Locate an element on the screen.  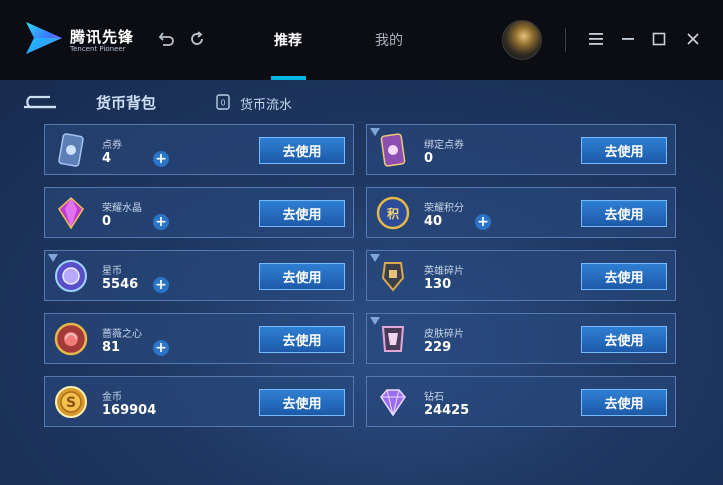
currency-card-star-coin: 星币 5546 + 去使用 is located at coordinates (199, 275).